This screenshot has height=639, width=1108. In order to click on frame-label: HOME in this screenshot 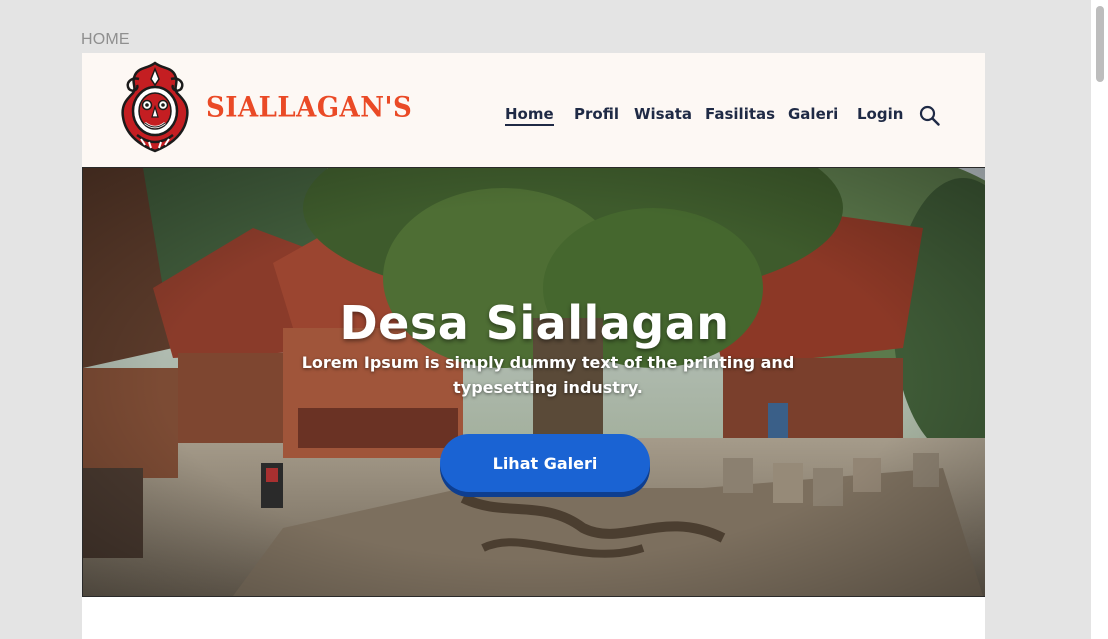, I will do `click(105, 39)`.